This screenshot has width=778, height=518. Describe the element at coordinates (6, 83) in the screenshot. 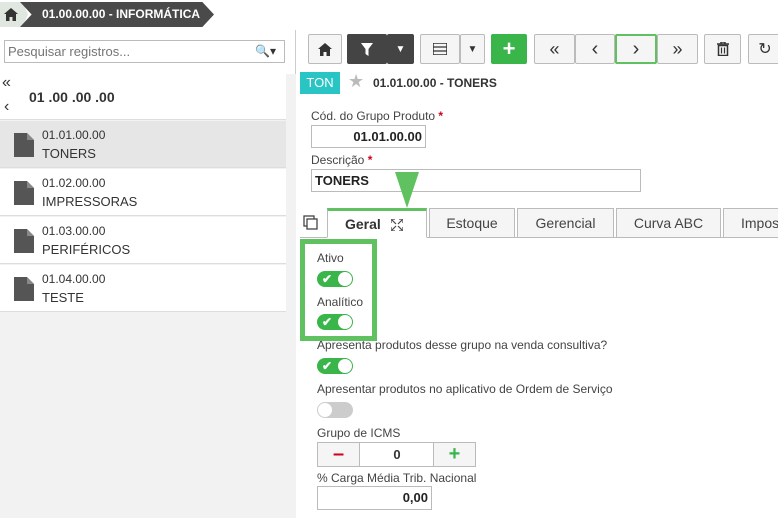

I see `collapse-icon: «` at that location.